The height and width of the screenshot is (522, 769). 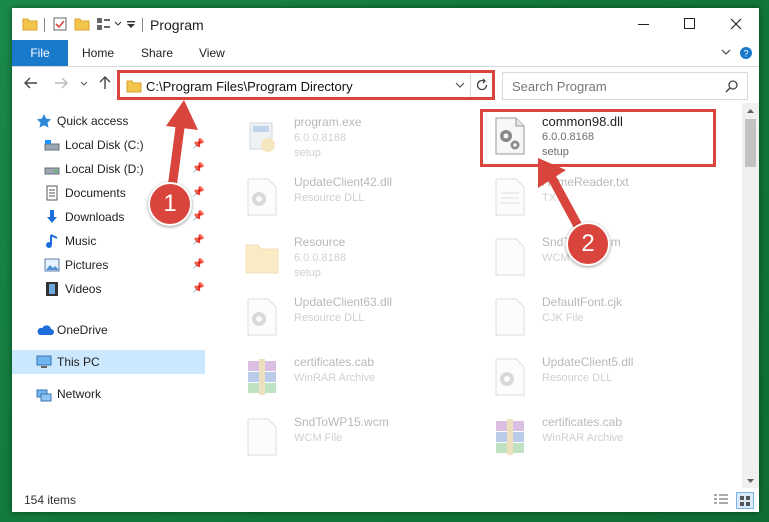 What do you see at coordinates (374, 165) in the screenshot?
I see `annotation-arrows` at bounding box center [374, 165].